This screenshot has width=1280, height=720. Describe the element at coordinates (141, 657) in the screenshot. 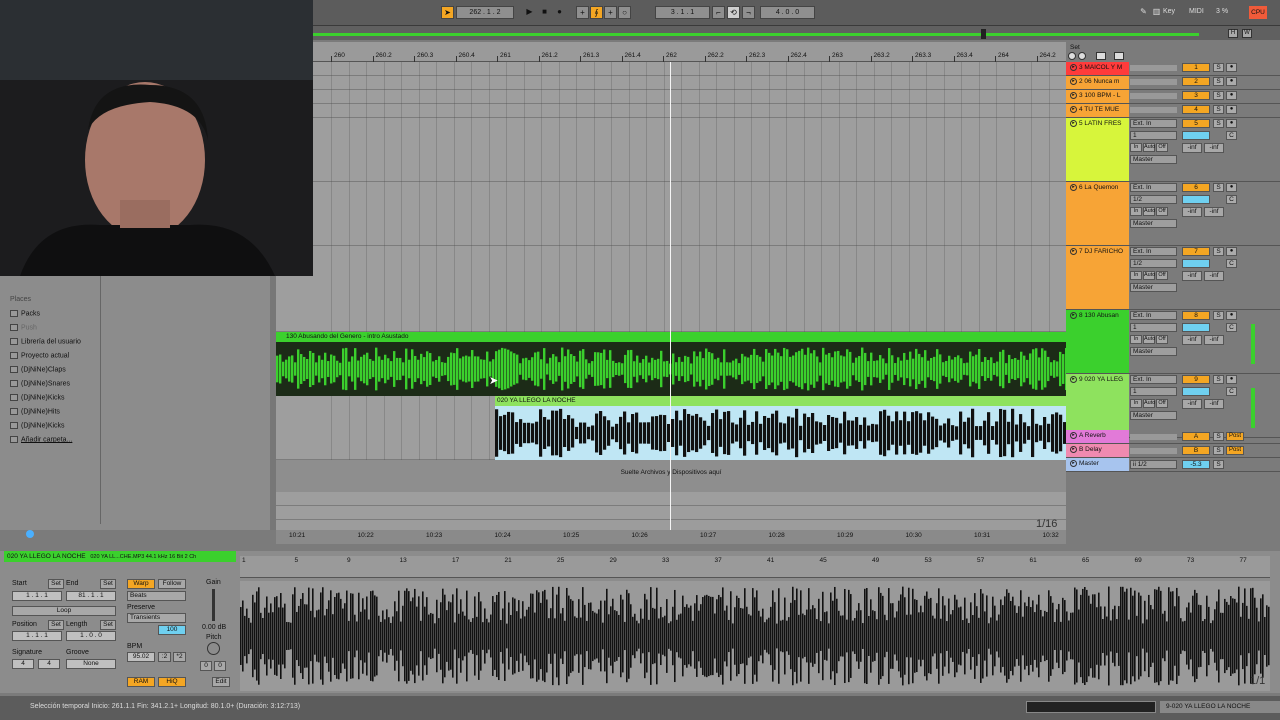

I see `bpm-value: 95.02` at that location.